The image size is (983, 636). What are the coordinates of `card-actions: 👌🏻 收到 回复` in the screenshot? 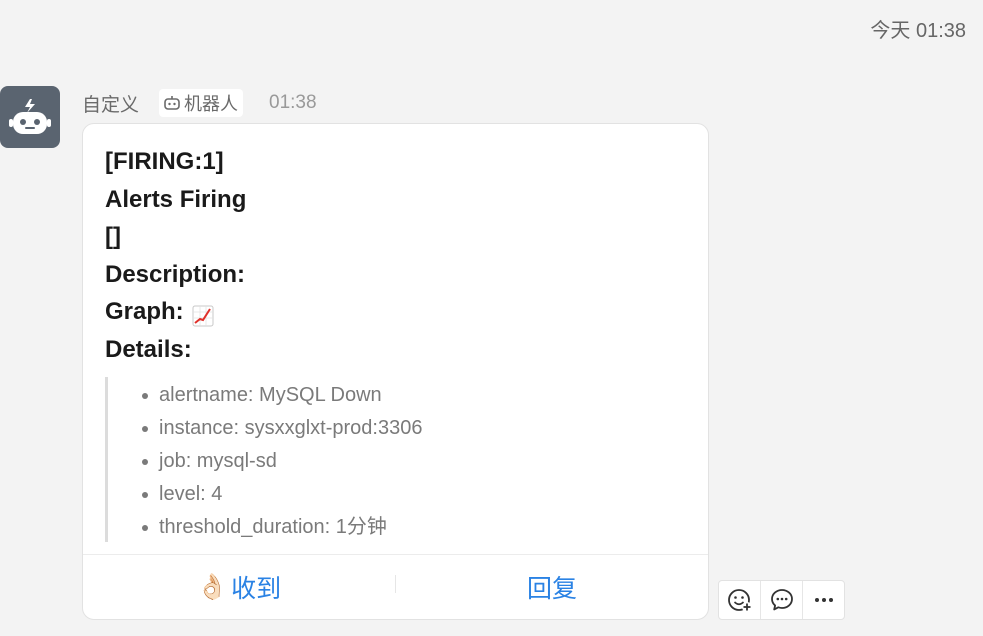 It's located at (395, 587).